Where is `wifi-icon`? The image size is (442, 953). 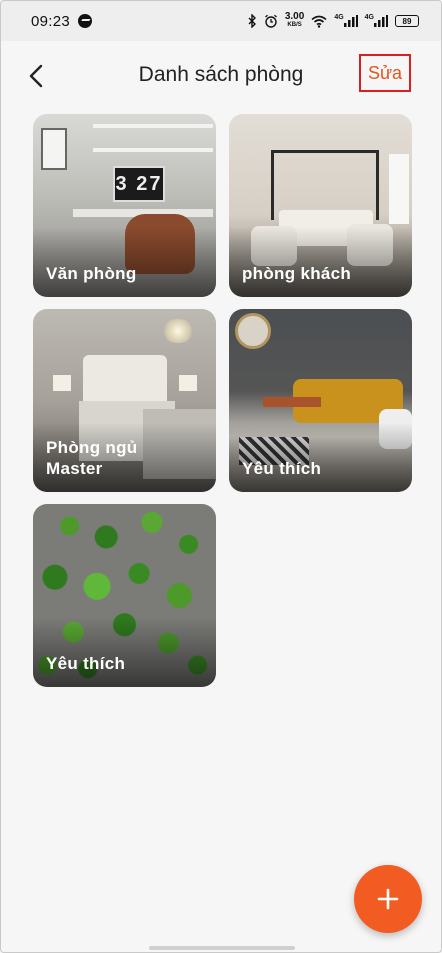 wifi-icon is located at coordinates (319, 21).